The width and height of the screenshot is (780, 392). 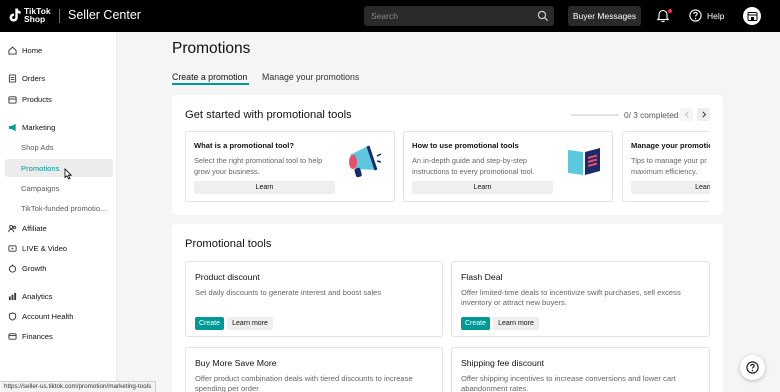 I want to click on floating-help-button, so click(x=752, y=367).